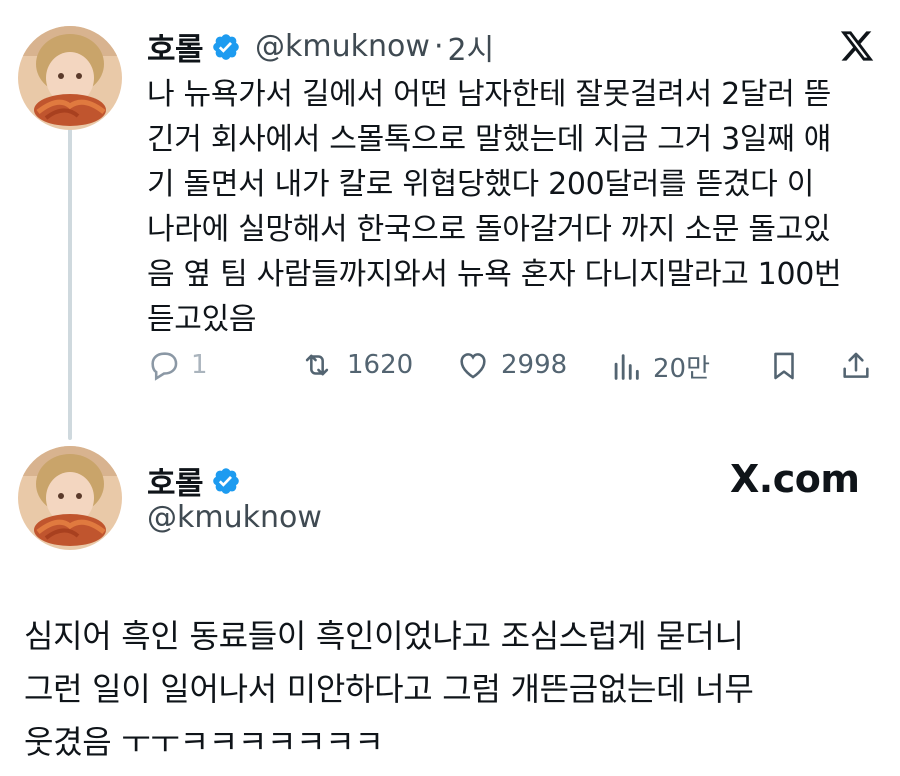  I want to click on share-icon, so click(856, 365).